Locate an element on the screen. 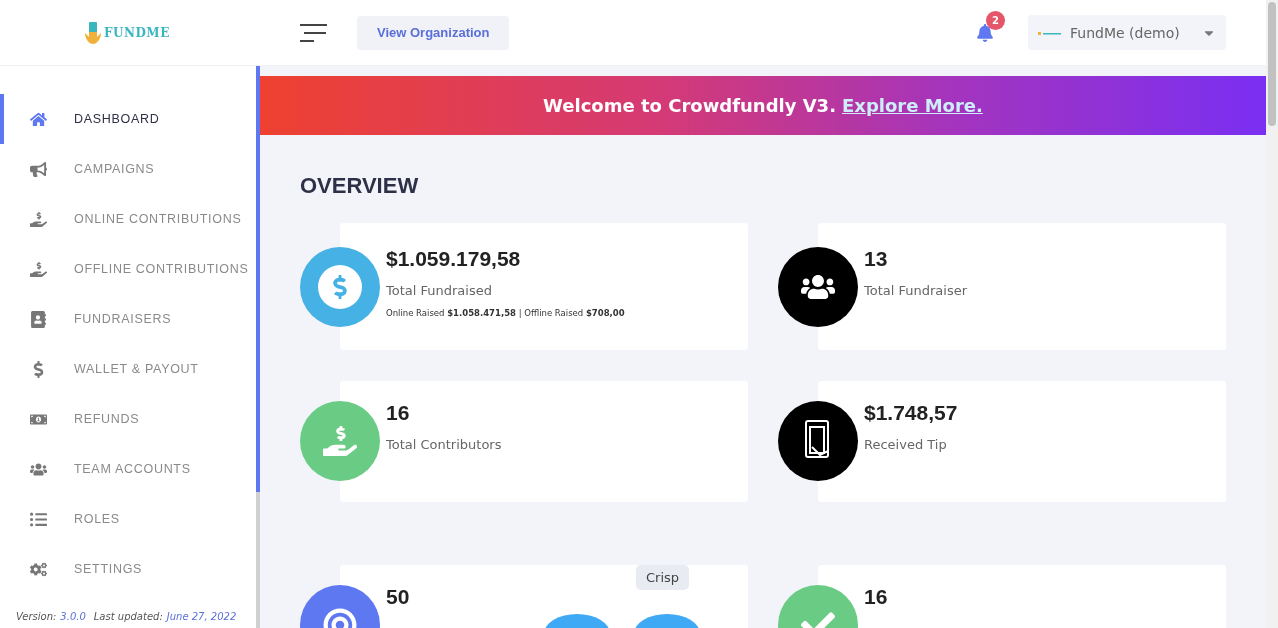 The width and height of the screenshot is (1278, 628). stat-value: 13 is located at coordinates (876, 259).